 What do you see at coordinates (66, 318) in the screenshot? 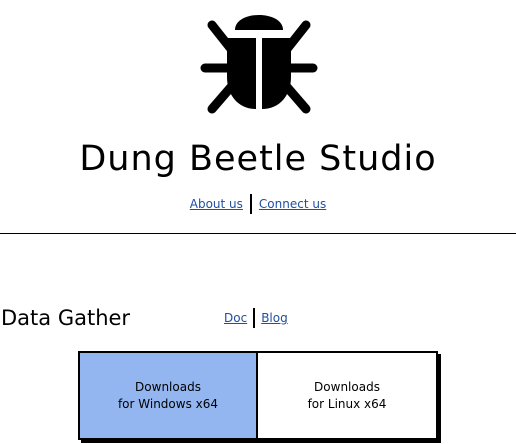
I see `section-title: Data Gather` at bounding box center [66, 318].